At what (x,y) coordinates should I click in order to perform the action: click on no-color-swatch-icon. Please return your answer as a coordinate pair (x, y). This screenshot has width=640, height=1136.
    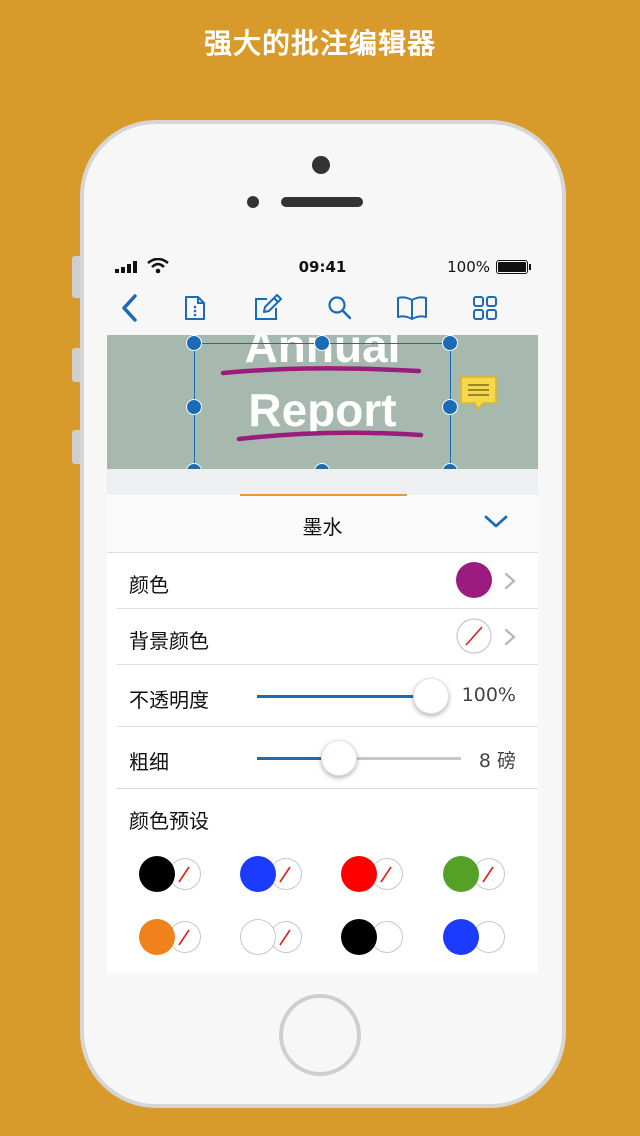
    Looking at the image, I should click on (474, 636).